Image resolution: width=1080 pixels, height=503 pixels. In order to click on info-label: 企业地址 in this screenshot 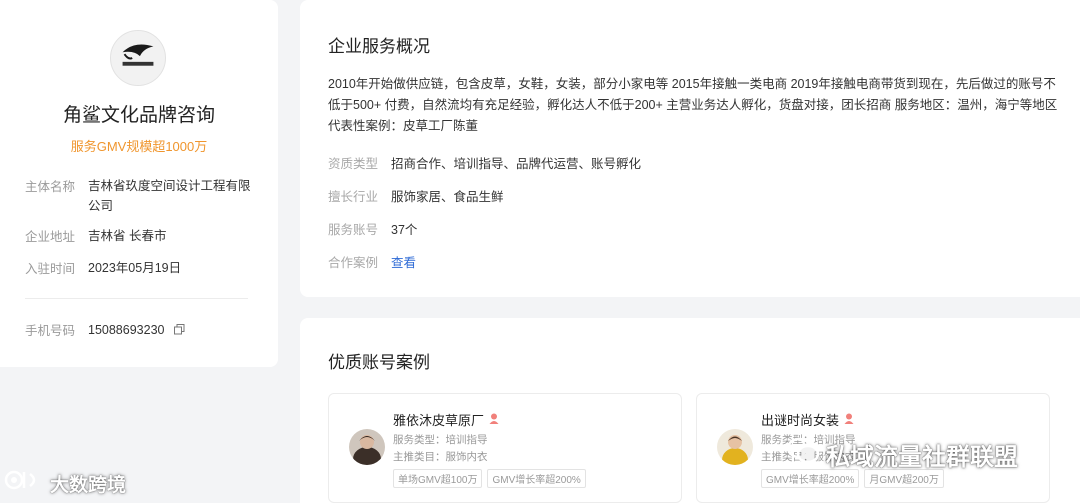, I will do `click(50, 237)`.